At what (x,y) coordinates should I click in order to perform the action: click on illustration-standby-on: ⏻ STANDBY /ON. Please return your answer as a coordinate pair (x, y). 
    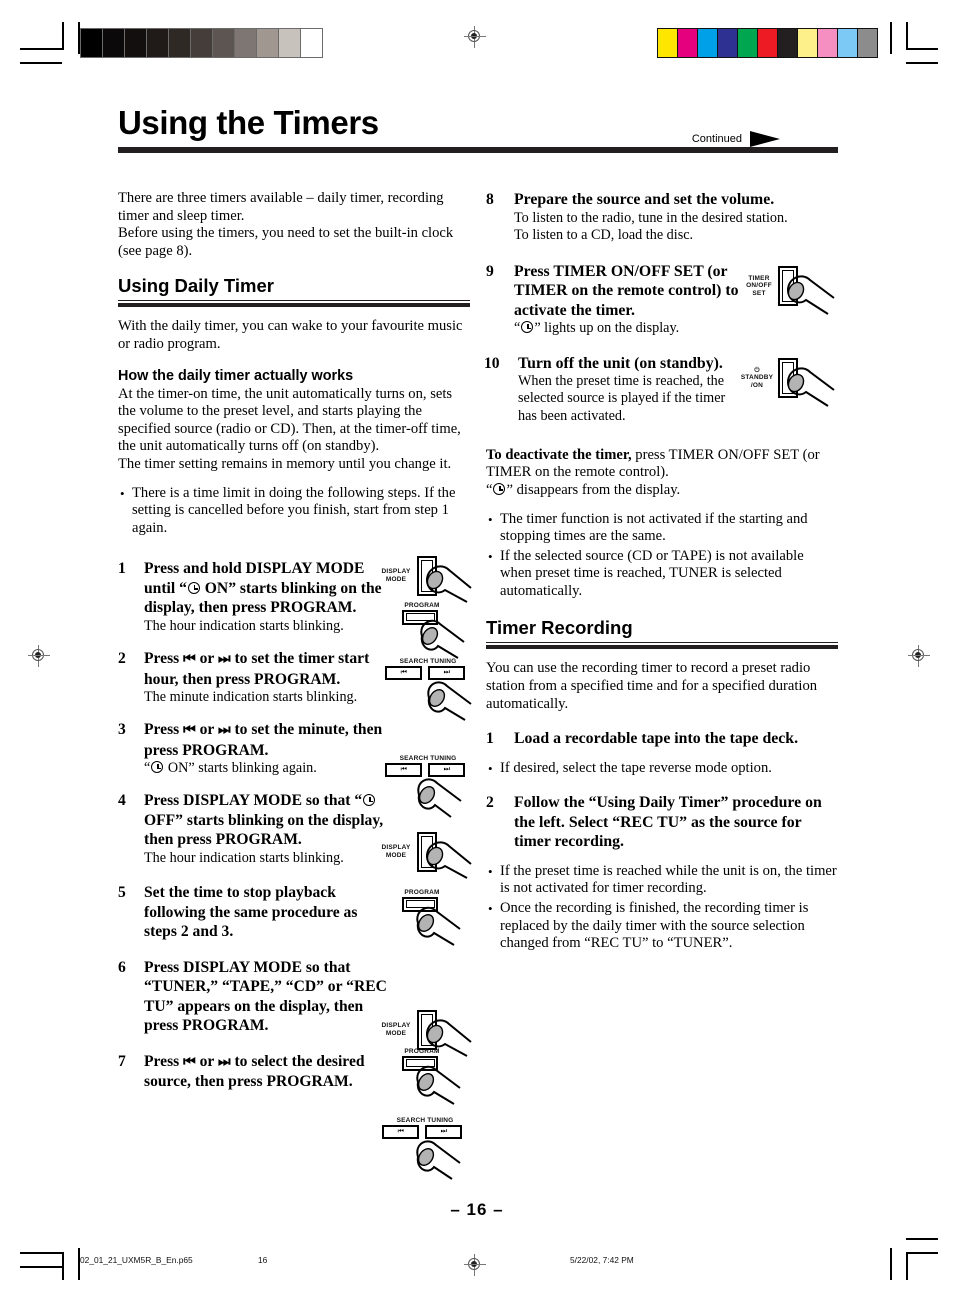
    Looking at the image, I should click on (785, 382).